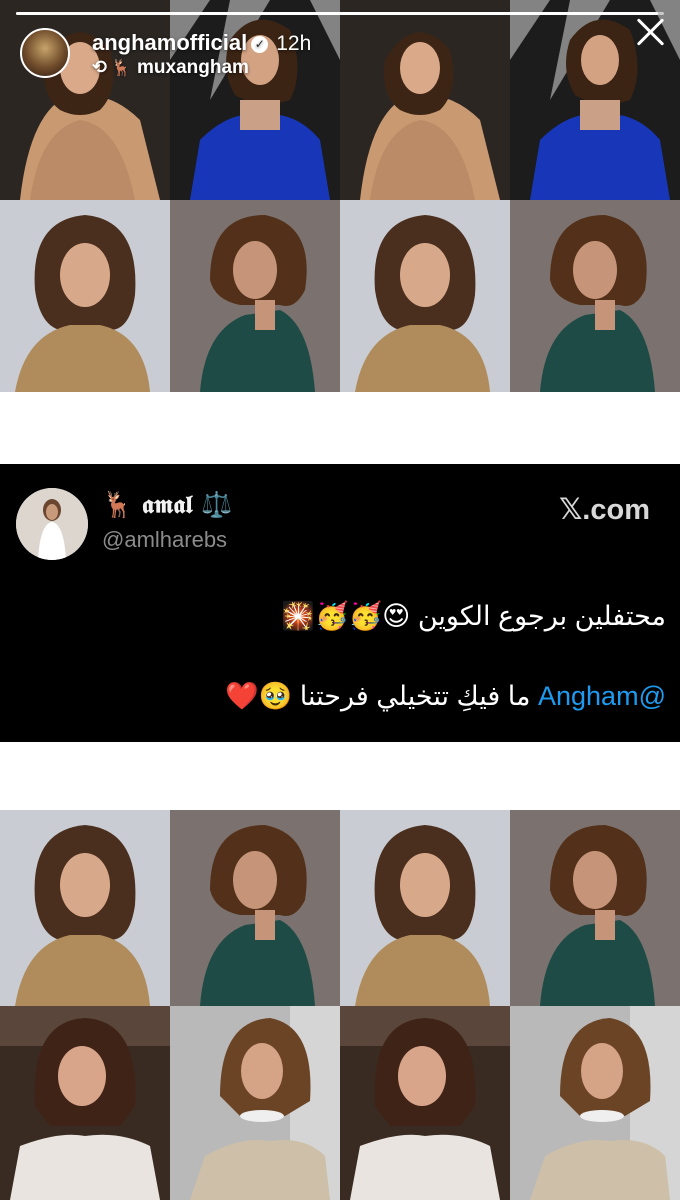 The image size is (680, 1200). I want to click on tweet-text-line1: محتفلين برجوع الكوين 😍🥳🥳🎇, so click(473, 616).